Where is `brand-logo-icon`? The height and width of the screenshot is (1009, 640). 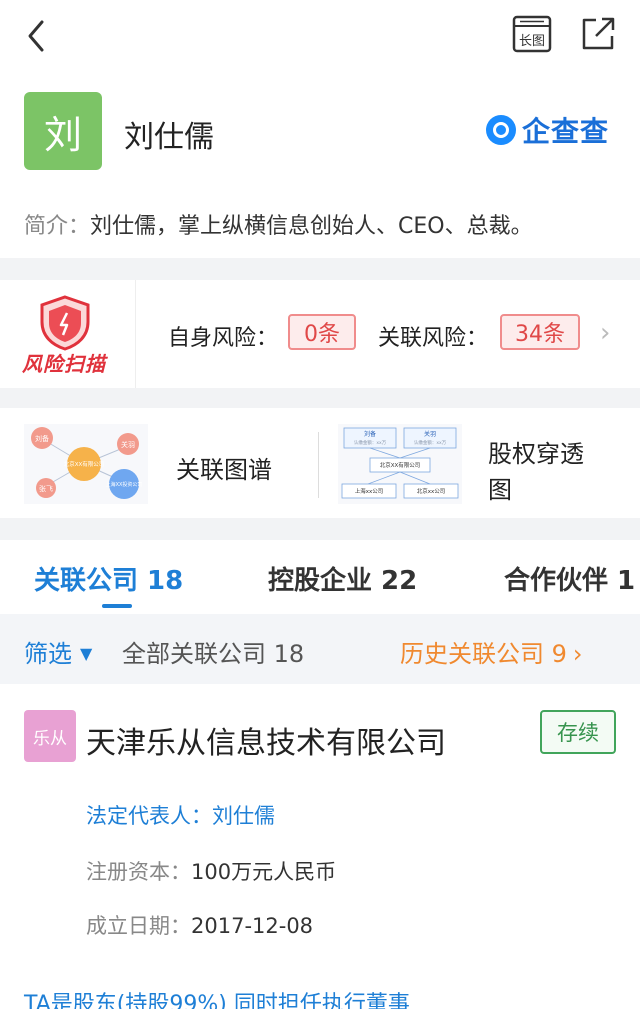
brand-logo-icon is located at coordinates (501, 130).